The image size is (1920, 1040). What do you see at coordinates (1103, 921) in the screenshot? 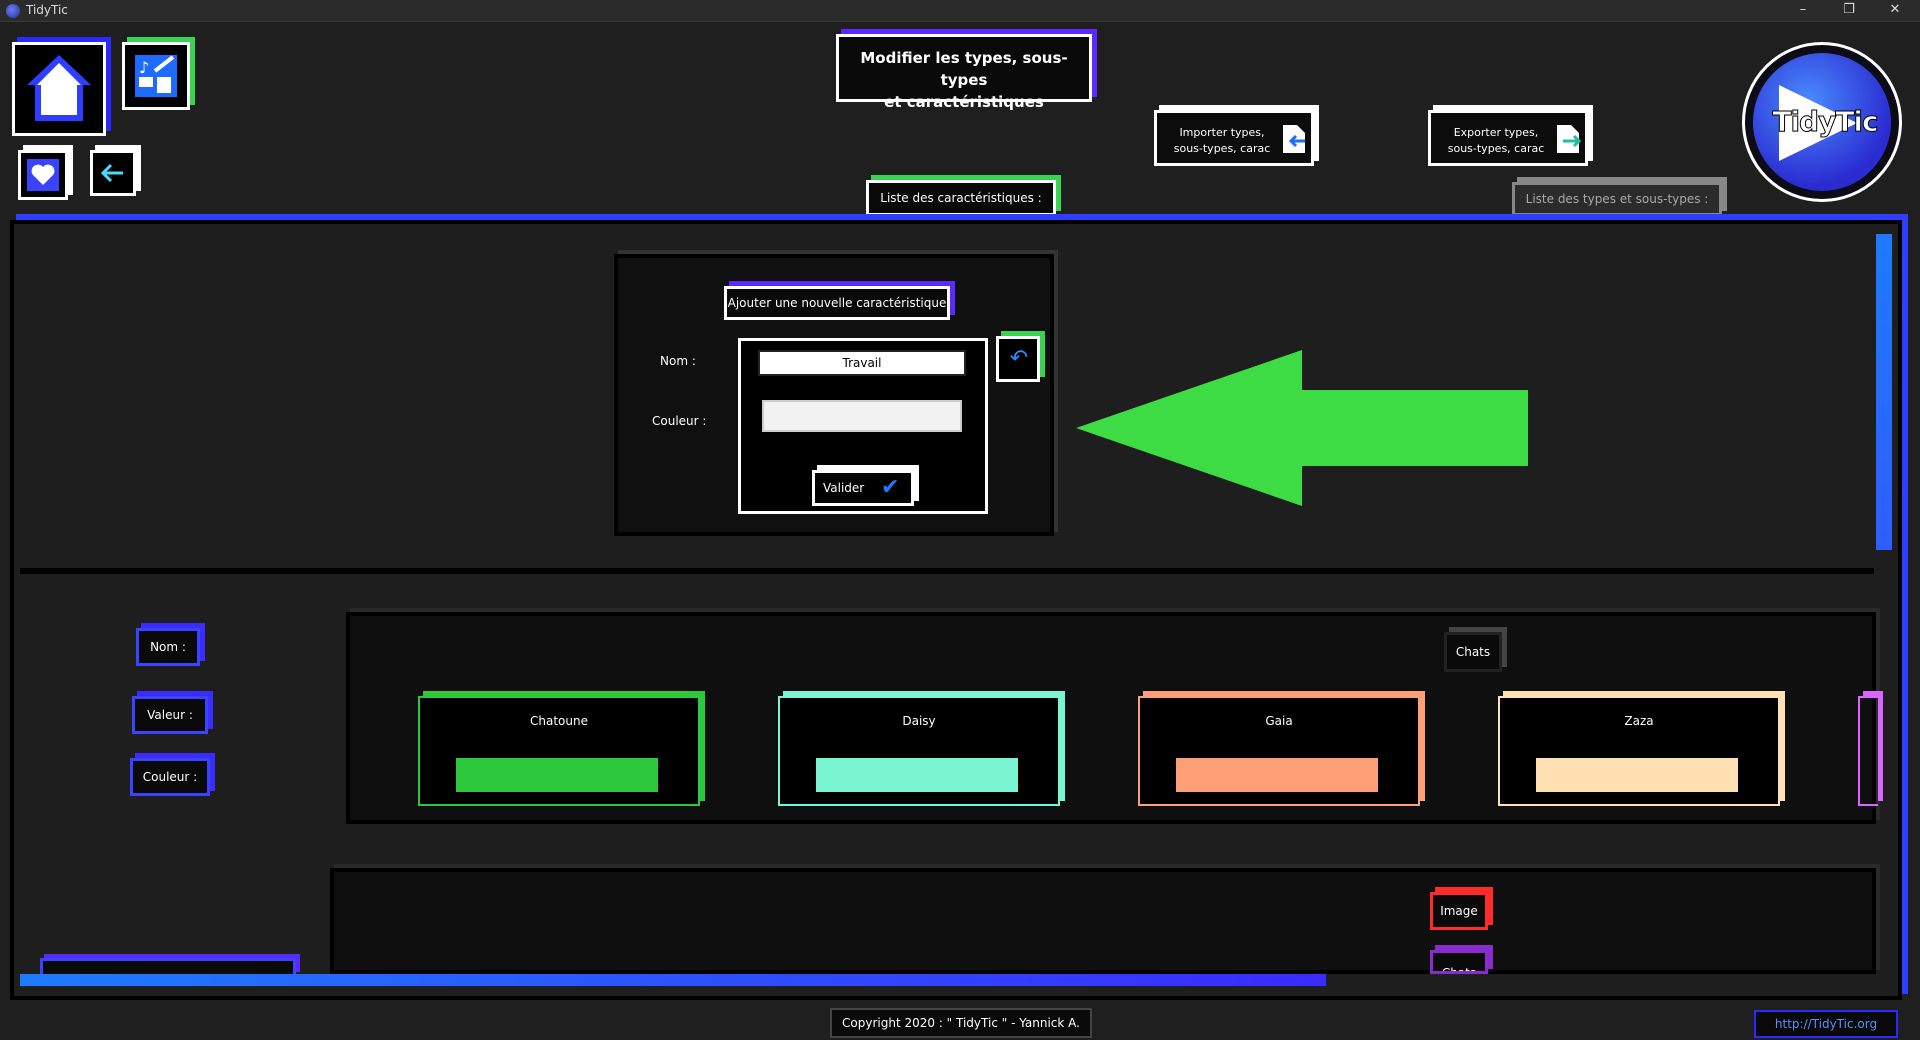
I see `group-second` at bounding box center [1103, 921].